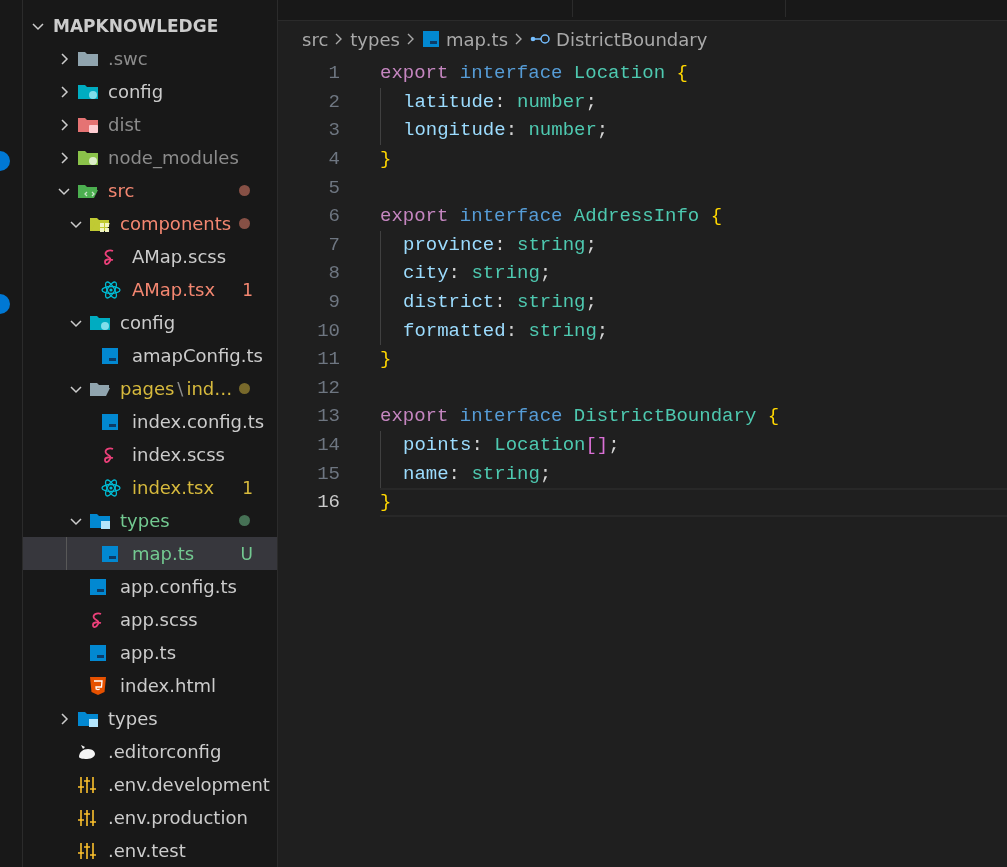 This screenshot has width=1007, height=867. Describe the element at coordinates (98, 685) in the screenshot. I see `html-shield-icon` at that location.